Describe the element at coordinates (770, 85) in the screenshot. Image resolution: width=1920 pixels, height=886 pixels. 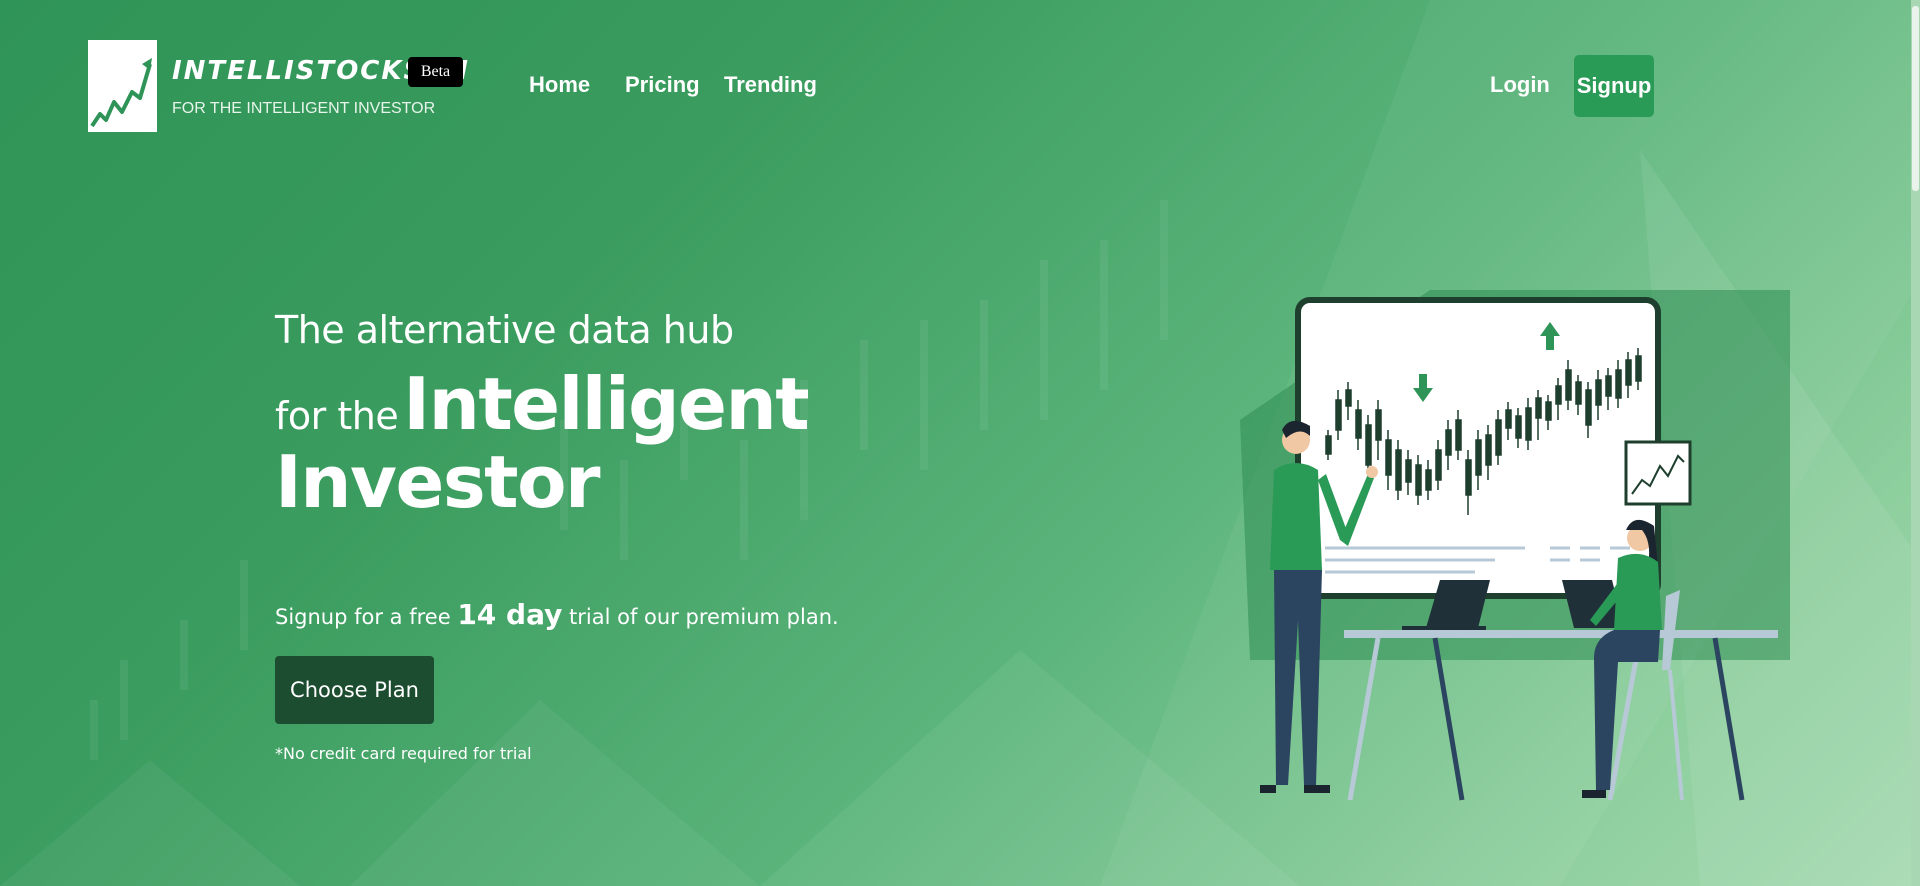
I see `nav-trending: Trending` at that location.